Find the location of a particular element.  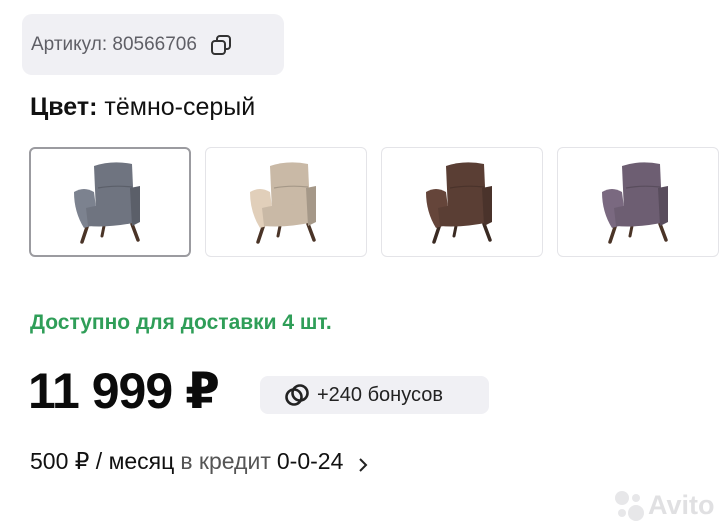

credit-middle: в кредит is located at coordinates (225, 461).